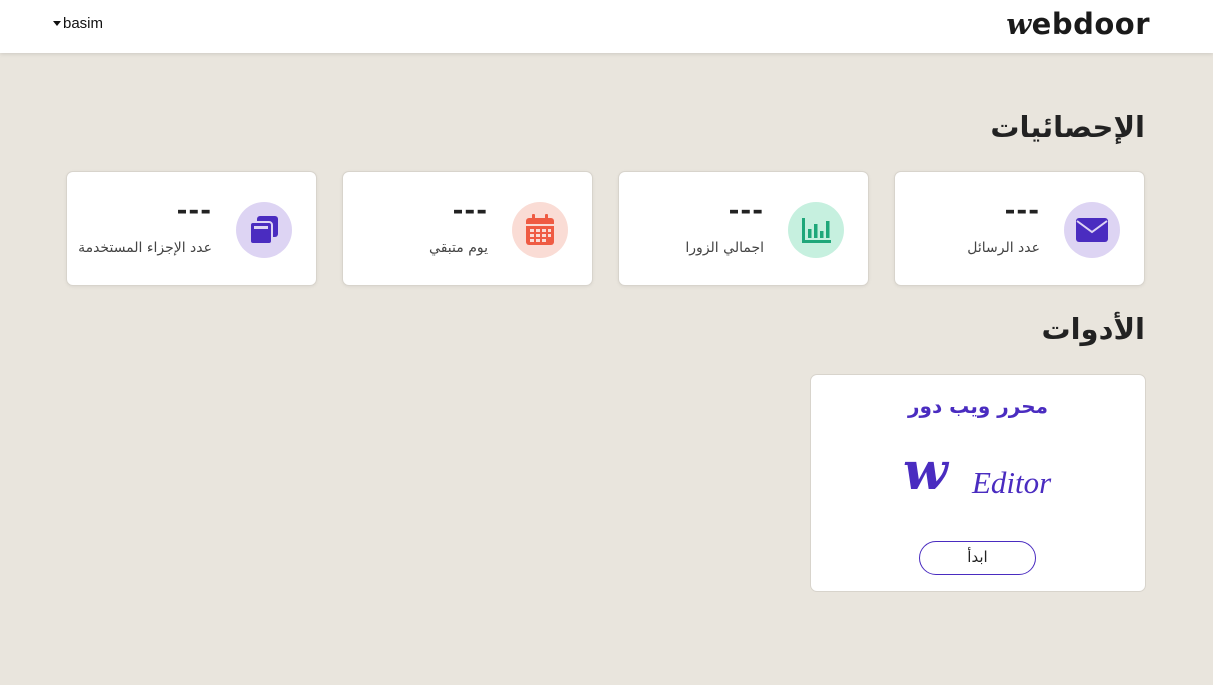 The image size is (1213, 685). I want to click on statistics-heading: الإحصائيات, so click(1067, 127).